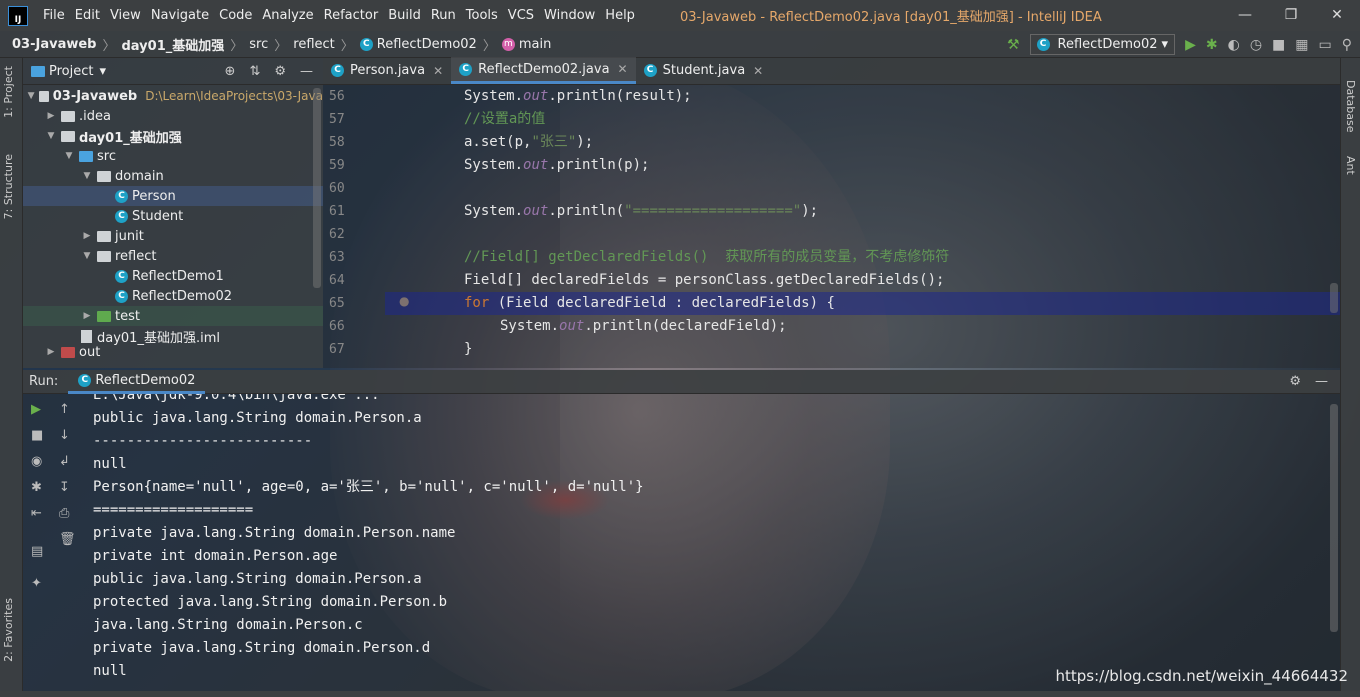 Image resolution: width=1360 pixels, height=697 pixels. I want to click on code-line: System.out.println(declaredField);, so click(643, 326).